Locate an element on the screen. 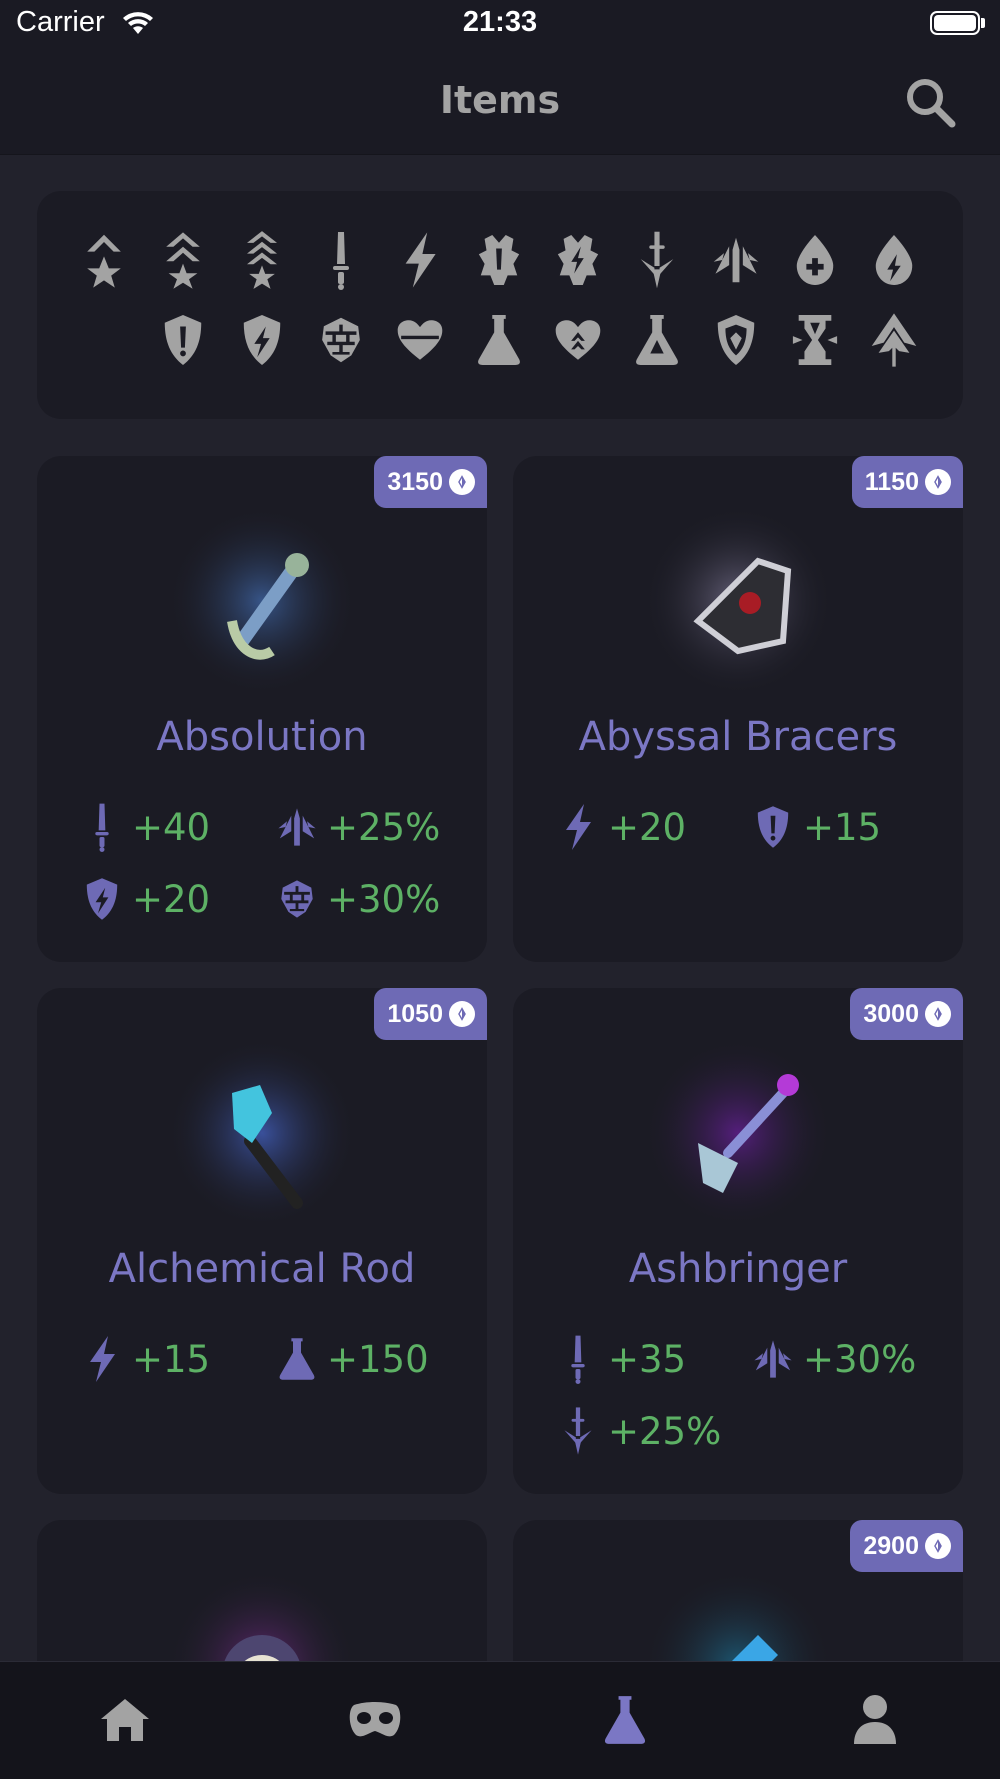  tab-profile is located at coordinates (875, 1720).